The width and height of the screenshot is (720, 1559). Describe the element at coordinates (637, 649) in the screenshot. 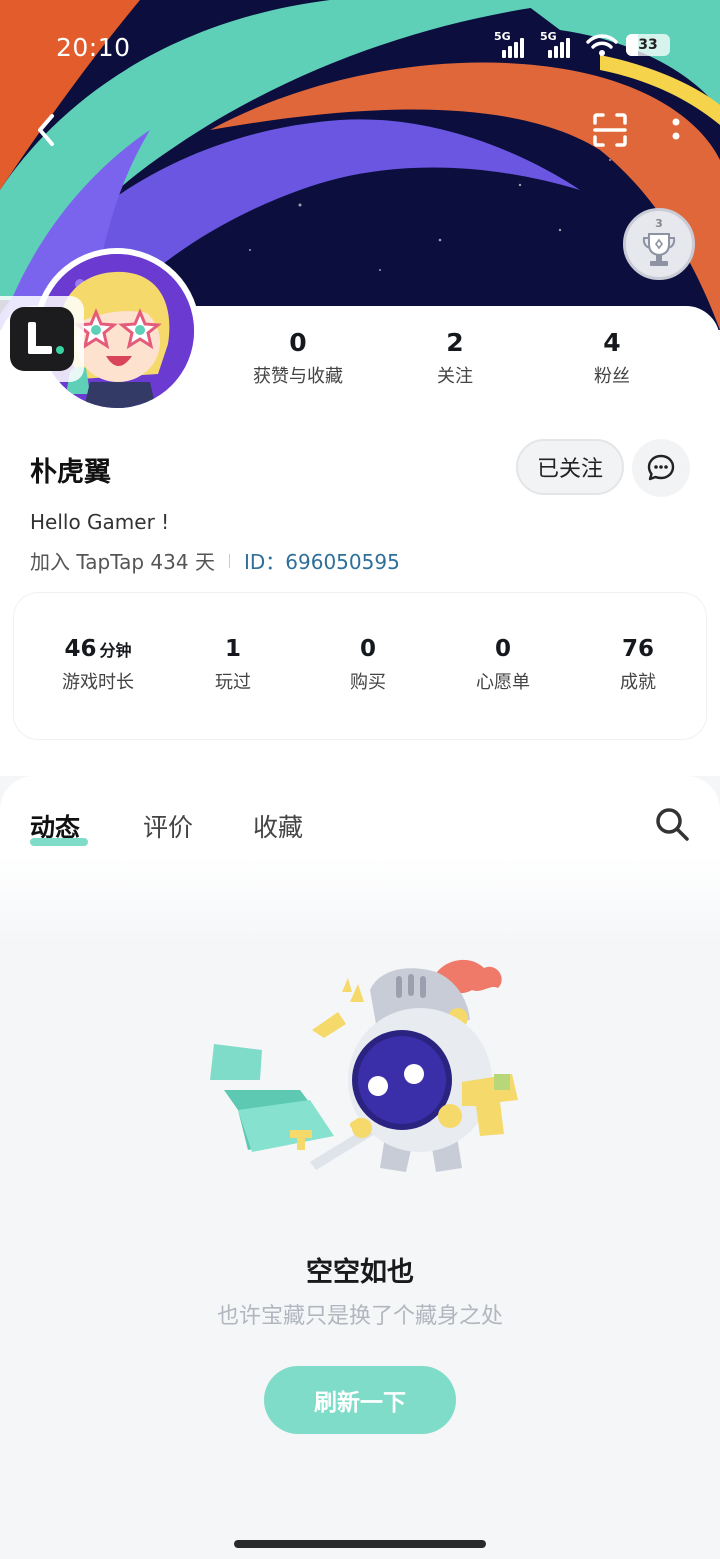

I see `stat-value: 76` at that location.